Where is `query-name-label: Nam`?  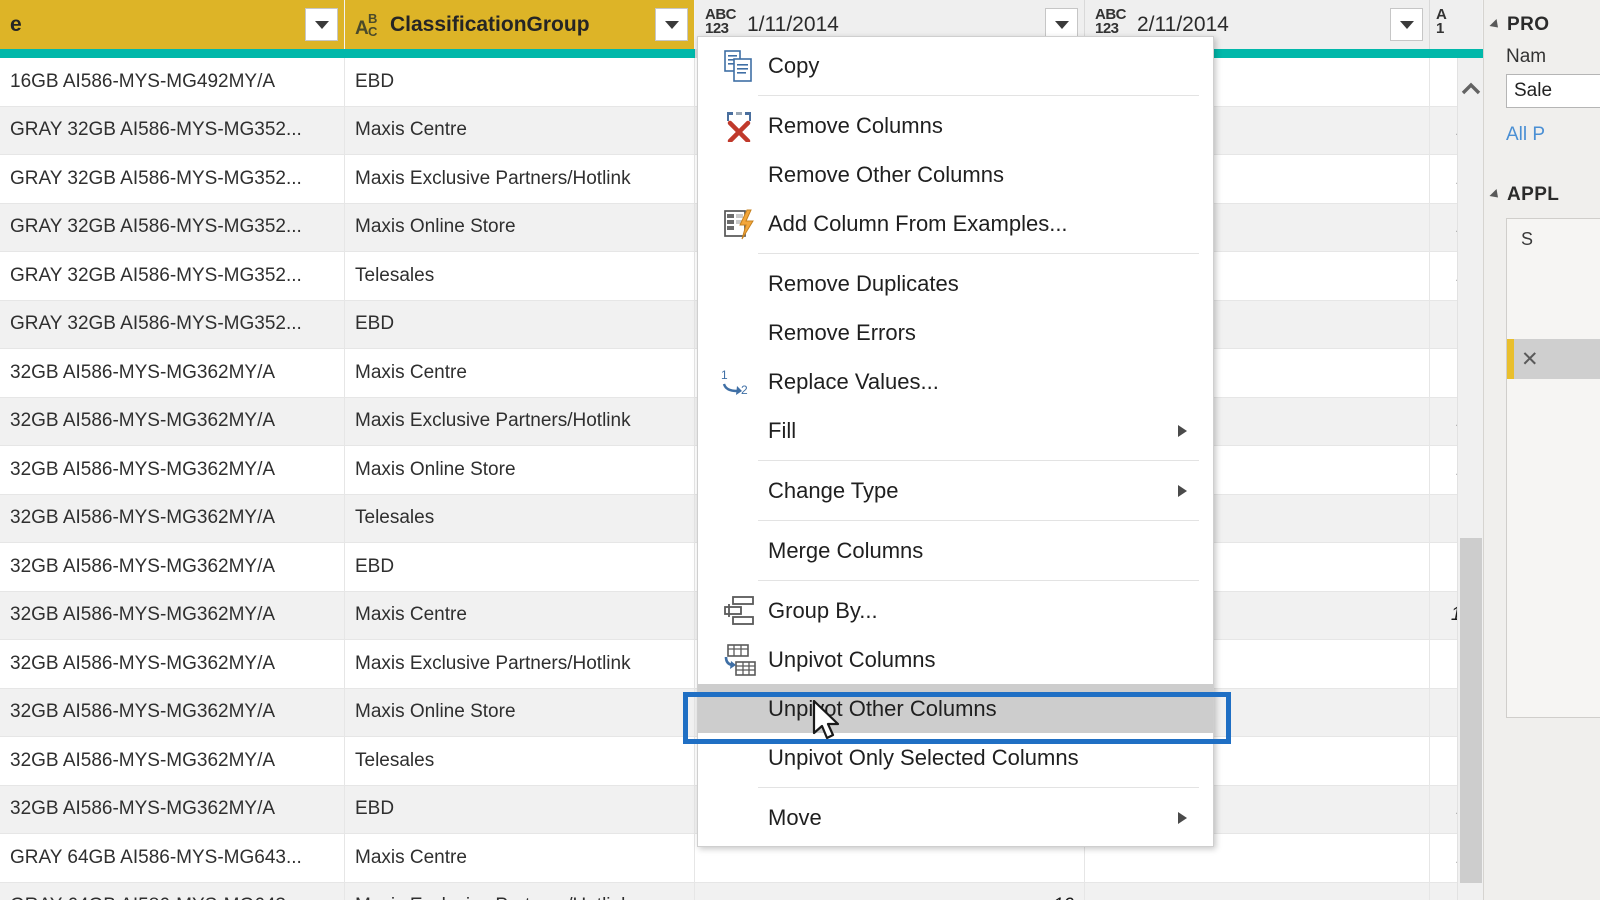 query-name-label: Nam is located at coordinates (1526, 56).